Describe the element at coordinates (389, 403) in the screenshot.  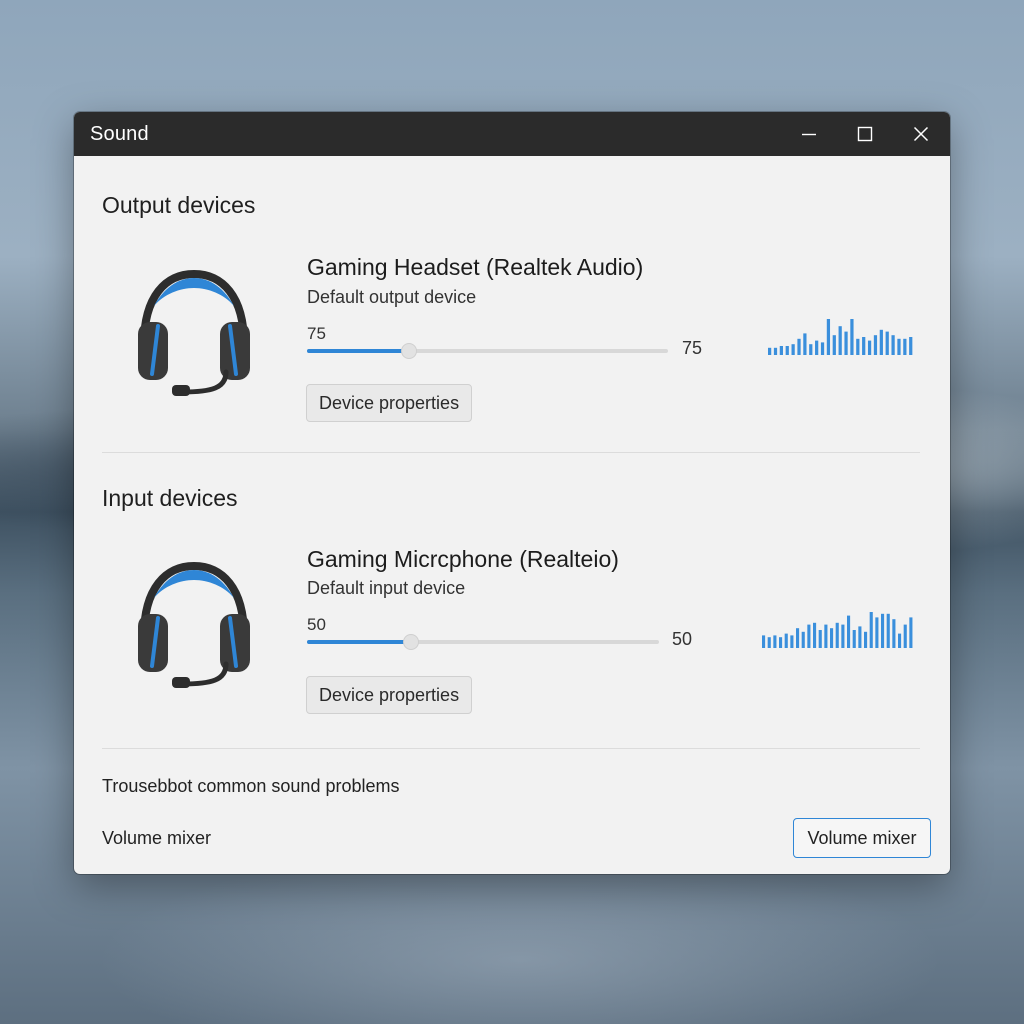
I see `output-device-properties-button: Device properties` at that location.